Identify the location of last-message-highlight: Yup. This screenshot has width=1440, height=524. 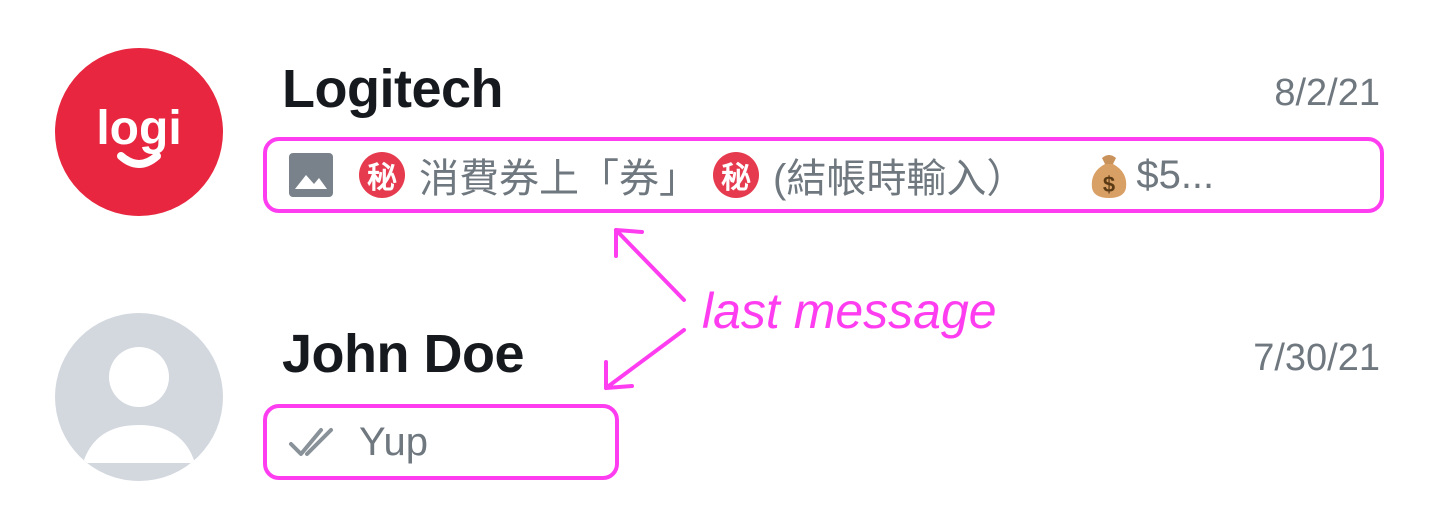
(441, 442).